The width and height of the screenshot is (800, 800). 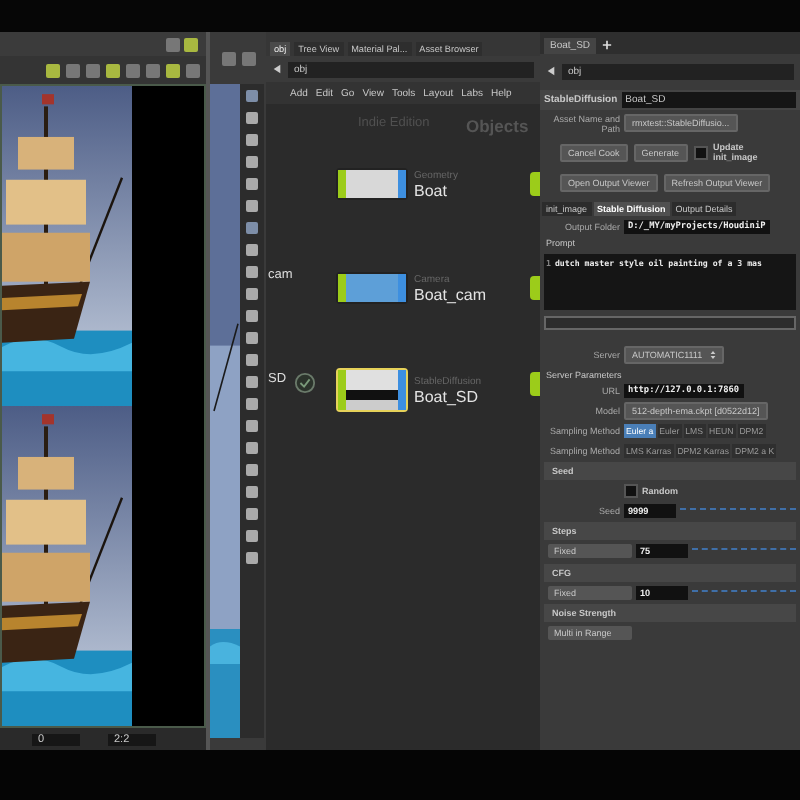 I want to click on plus-icon, so click(x=607, y=45).